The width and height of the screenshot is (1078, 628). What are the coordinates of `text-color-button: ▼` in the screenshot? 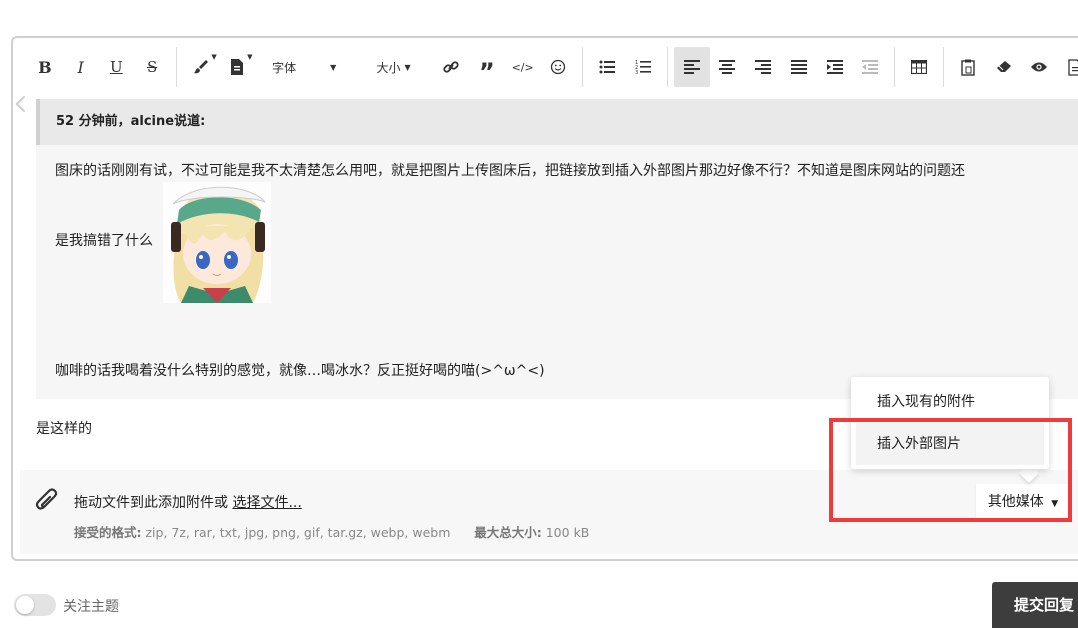 It's located at (201, 67).